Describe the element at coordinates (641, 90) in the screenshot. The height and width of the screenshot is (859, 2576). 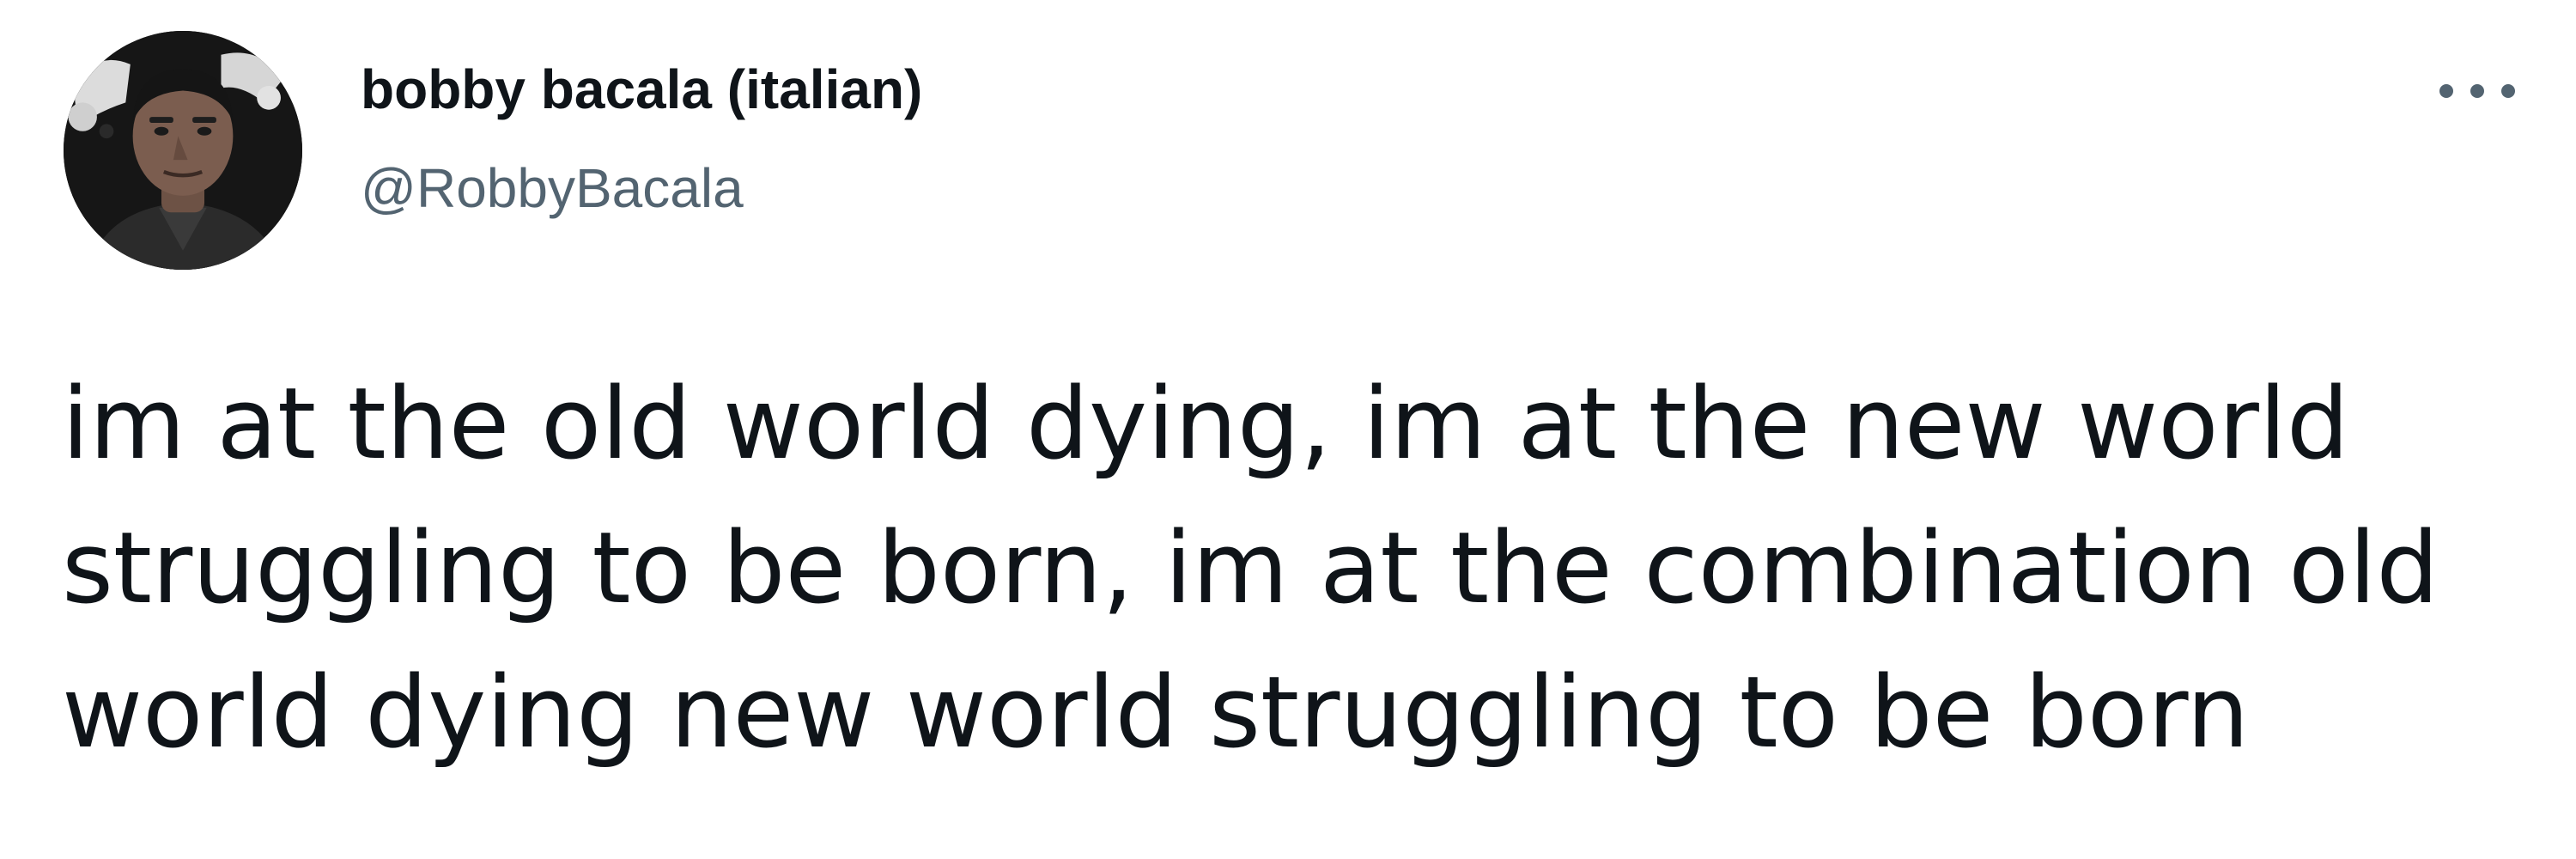
I see `author-display-name: bobby bacala (italian)` at that location.